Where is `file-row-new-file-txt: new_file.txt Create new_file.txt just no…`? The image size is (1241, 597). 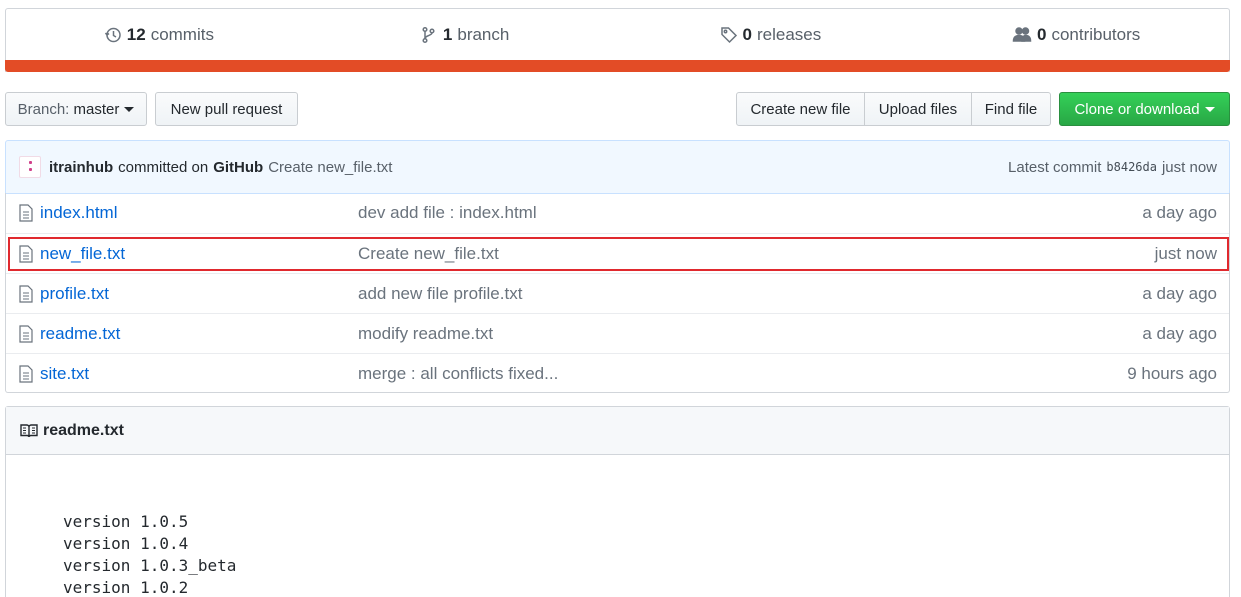 file-row-new-file-txt: new_file.txt Create new_file.txt just no… is located at coordinates (617, 253).